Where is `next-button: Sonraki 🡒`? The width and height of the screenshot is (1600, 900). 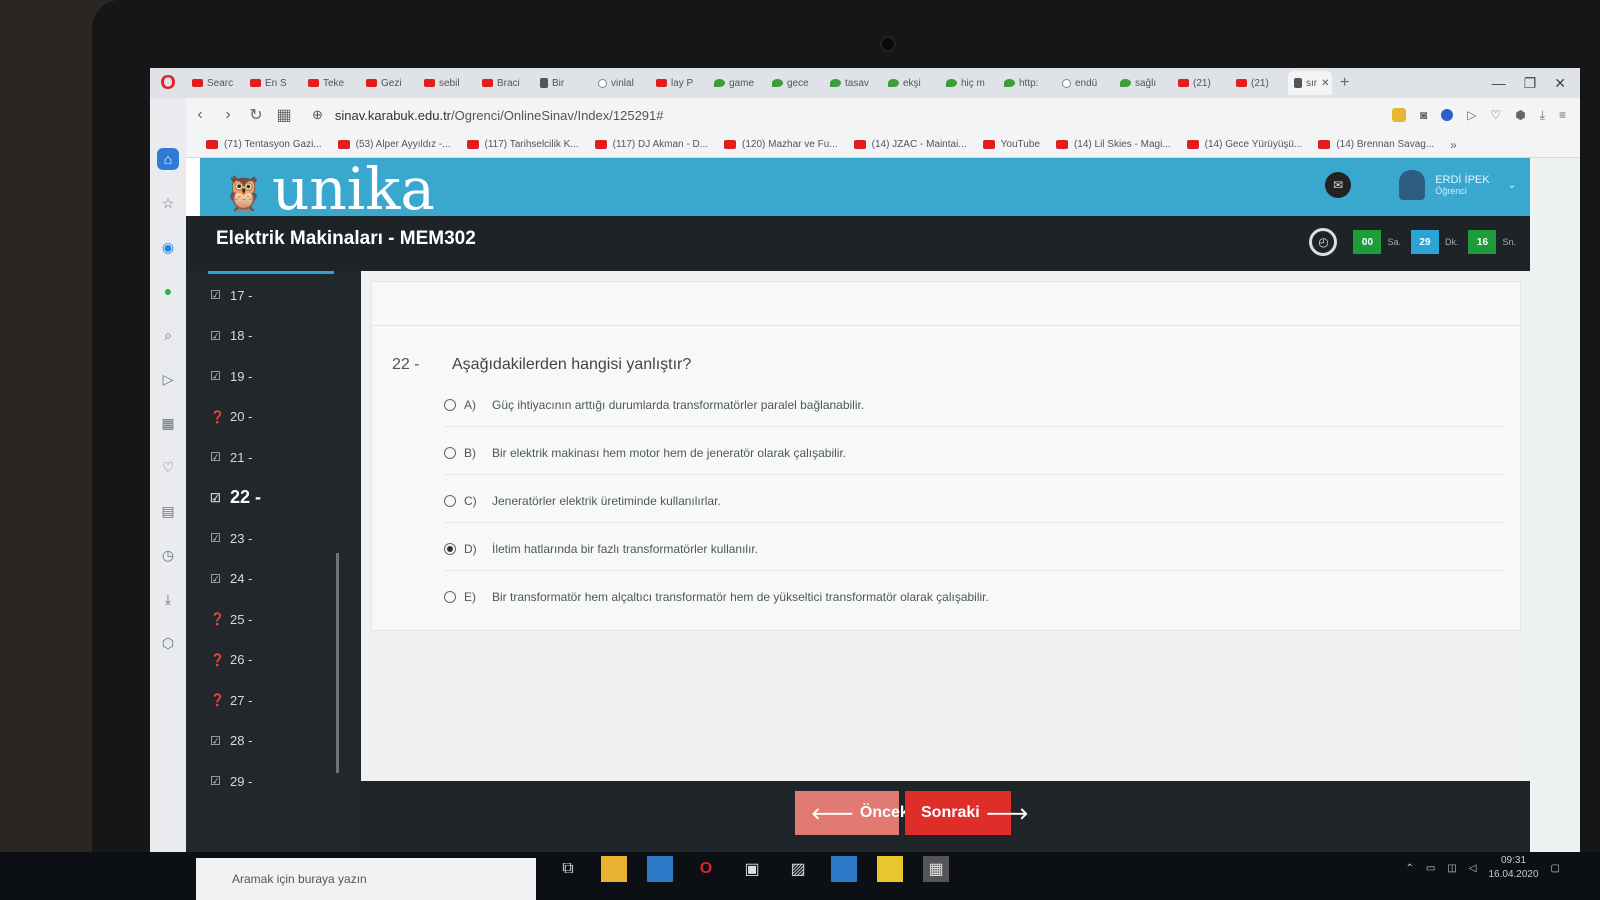 next-button: Sonraki 🡒 is located at coordinates (967, 813).